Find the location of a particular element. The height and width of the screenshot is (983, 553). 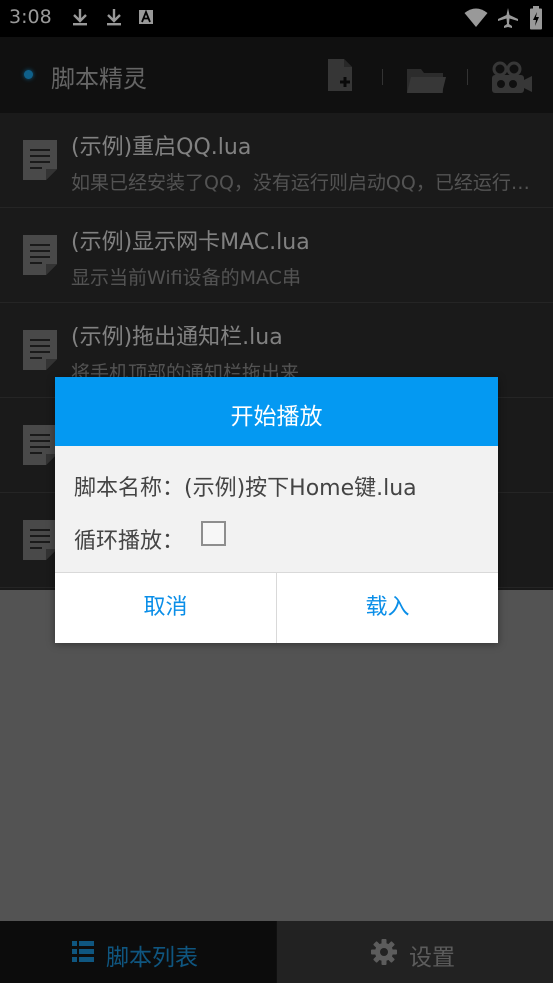

load-button: 载入 is located at coordinates (387, 608).